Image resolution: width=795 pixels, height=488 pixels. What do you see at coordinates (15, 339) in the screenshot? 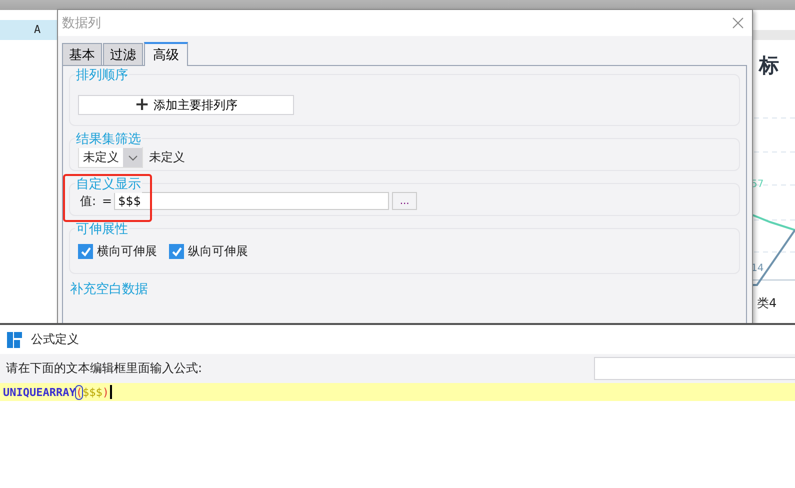
I see `app-logo-icon` at bounding box center [15, 339].